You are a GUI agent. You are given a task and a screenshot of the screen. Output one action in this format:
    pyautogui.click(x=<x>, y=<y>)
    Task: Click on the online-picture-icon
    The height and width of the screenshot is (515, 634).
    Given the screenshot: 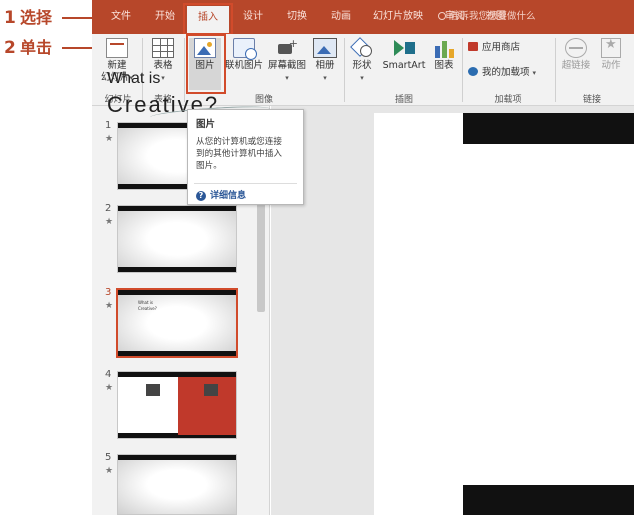 What is the action you would take?
    pyautogui.click(x=245, y=49)
    